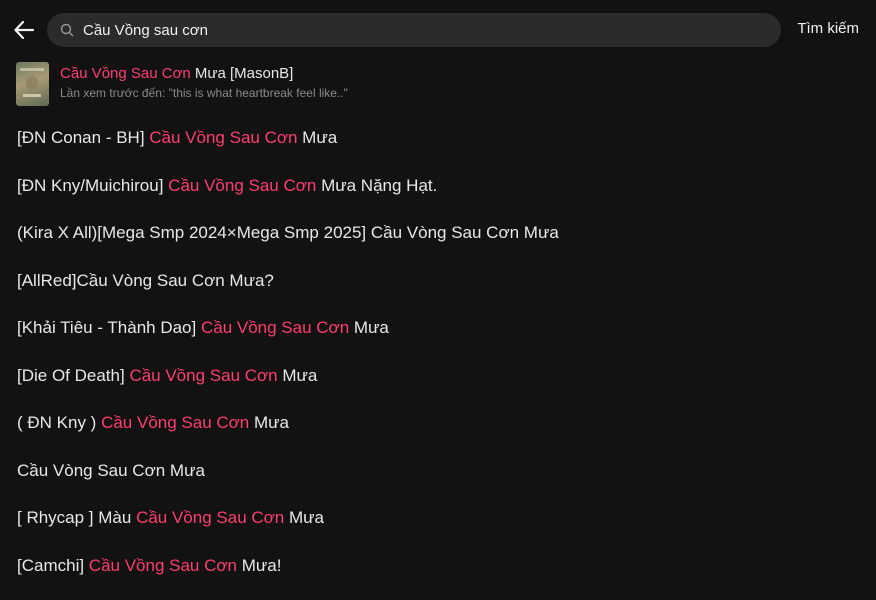  Describe the element at coordinates (242, 73) in the screenshot. I see `title-rest: Mưa [MasonB]` at that location.